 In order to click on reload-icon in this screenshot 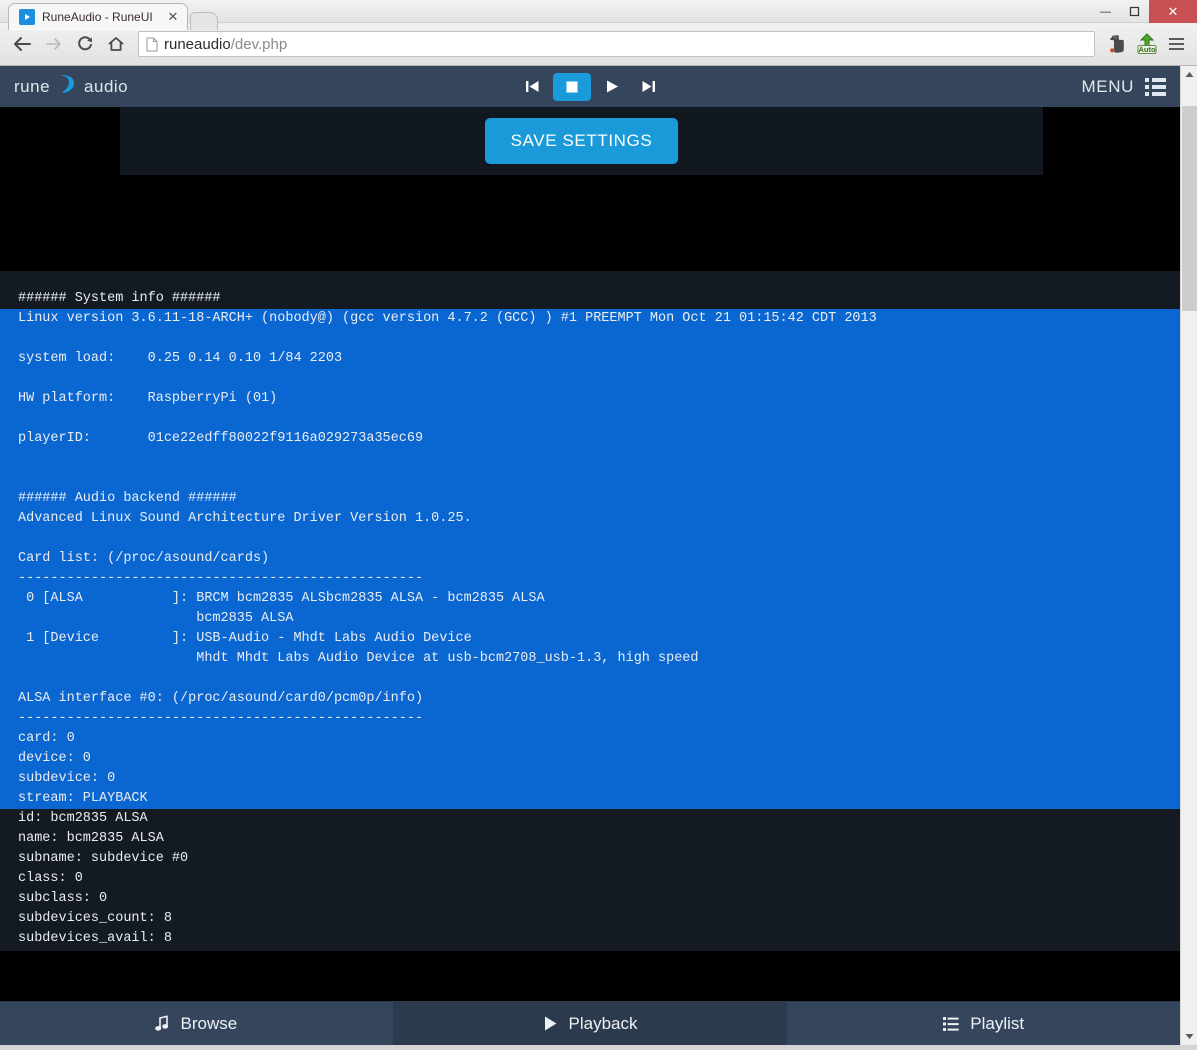, I will do `click(84, 44)`.